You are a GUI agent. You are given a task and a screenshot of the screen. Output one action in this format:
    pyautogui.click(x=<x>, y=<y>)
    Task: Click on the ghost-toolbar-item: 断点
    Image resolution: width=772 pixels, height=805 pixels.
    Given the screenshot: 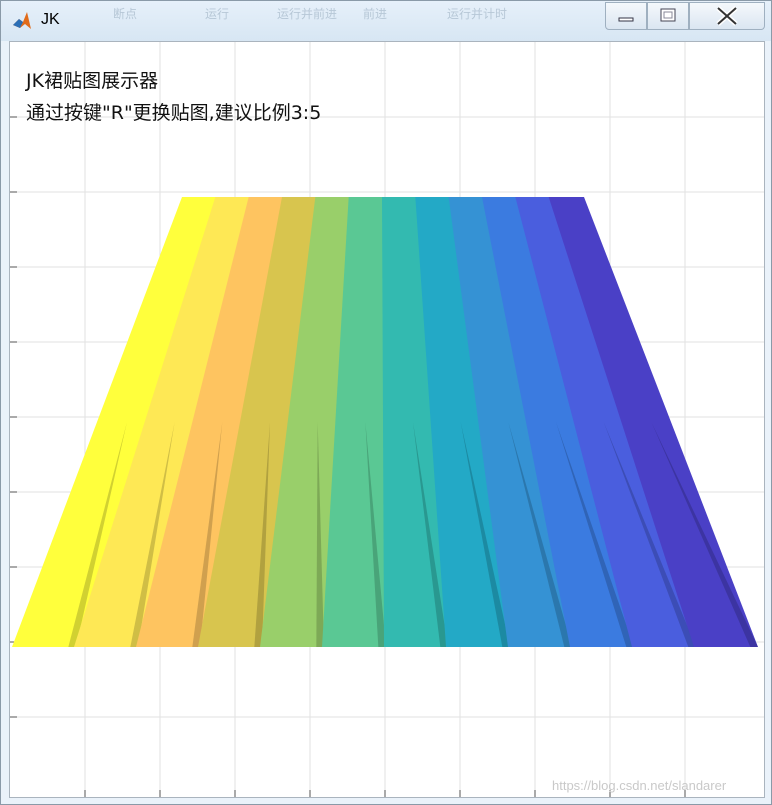 What is the action you would take?
    pyautogui.click(x=125, y=14)
    